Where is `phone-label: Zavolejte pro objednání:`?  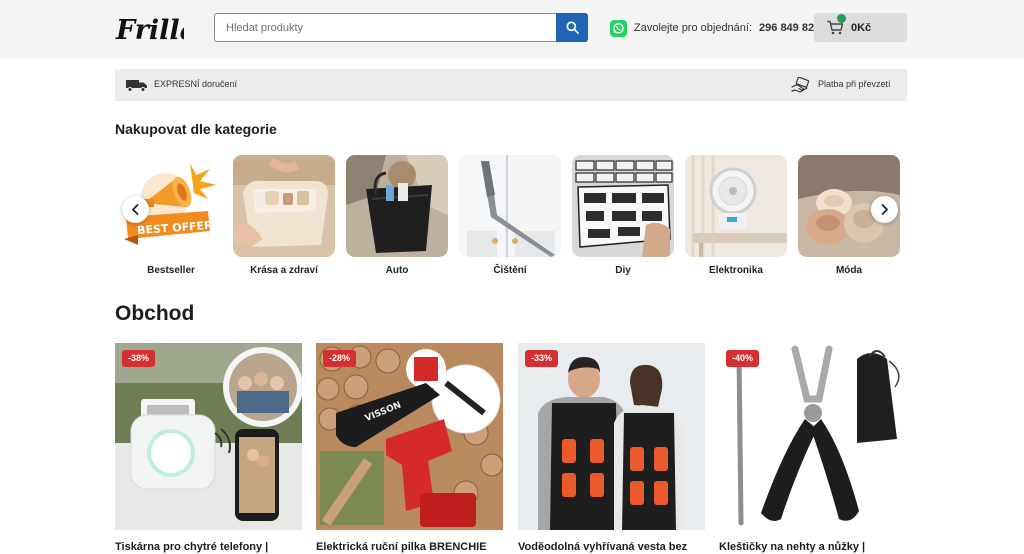
phone-label: Zavolejte pro objednání: is located at coordinates (693, 28).